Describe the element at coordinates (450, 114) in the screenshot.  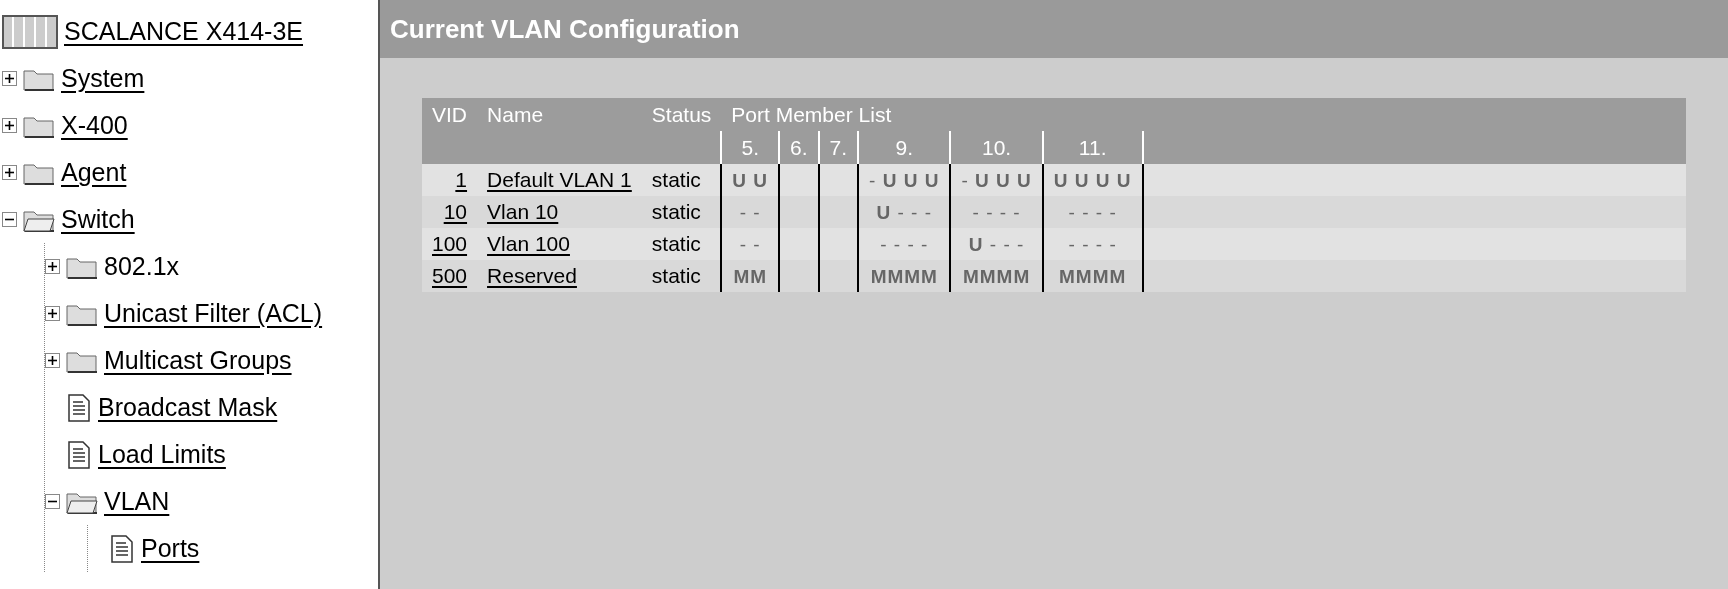
I see `column-header: VID` at that location.